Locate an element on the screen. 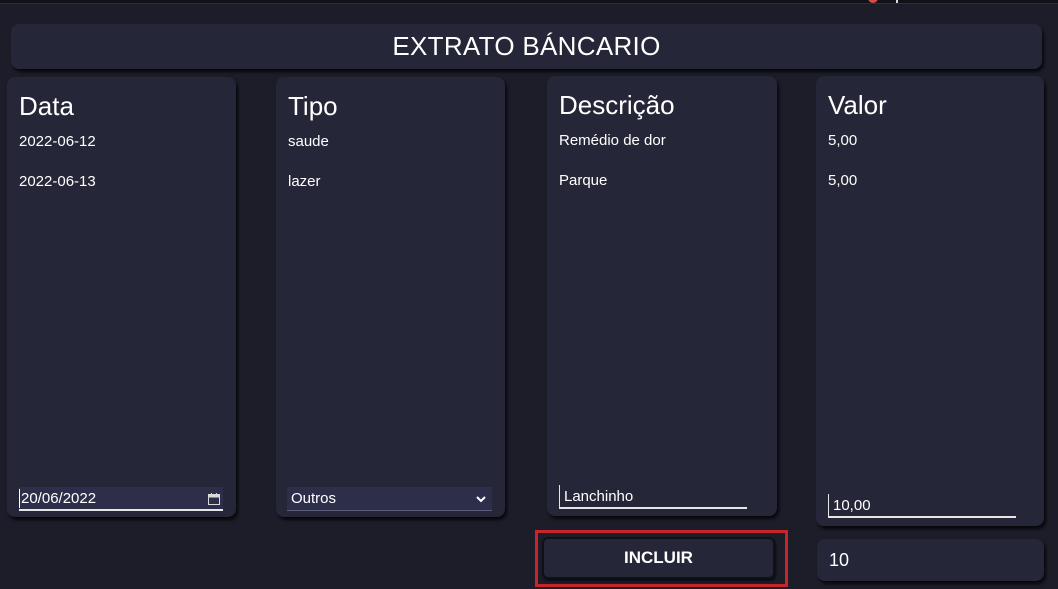 The height and width of the screenshot is (589, 1058). title-bar: EXTRATO BÁNCARIO is located at coordinates (526, 46).